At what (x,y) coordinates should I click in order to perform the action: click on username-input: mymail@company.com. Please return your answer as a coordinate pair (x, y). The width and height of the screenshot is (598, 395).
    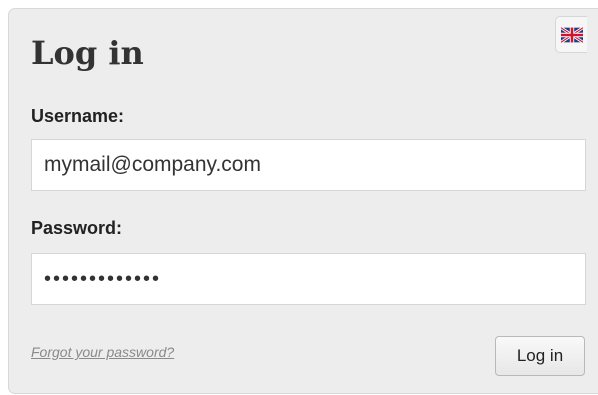
    Looking at the image, I should click on (308, 165).